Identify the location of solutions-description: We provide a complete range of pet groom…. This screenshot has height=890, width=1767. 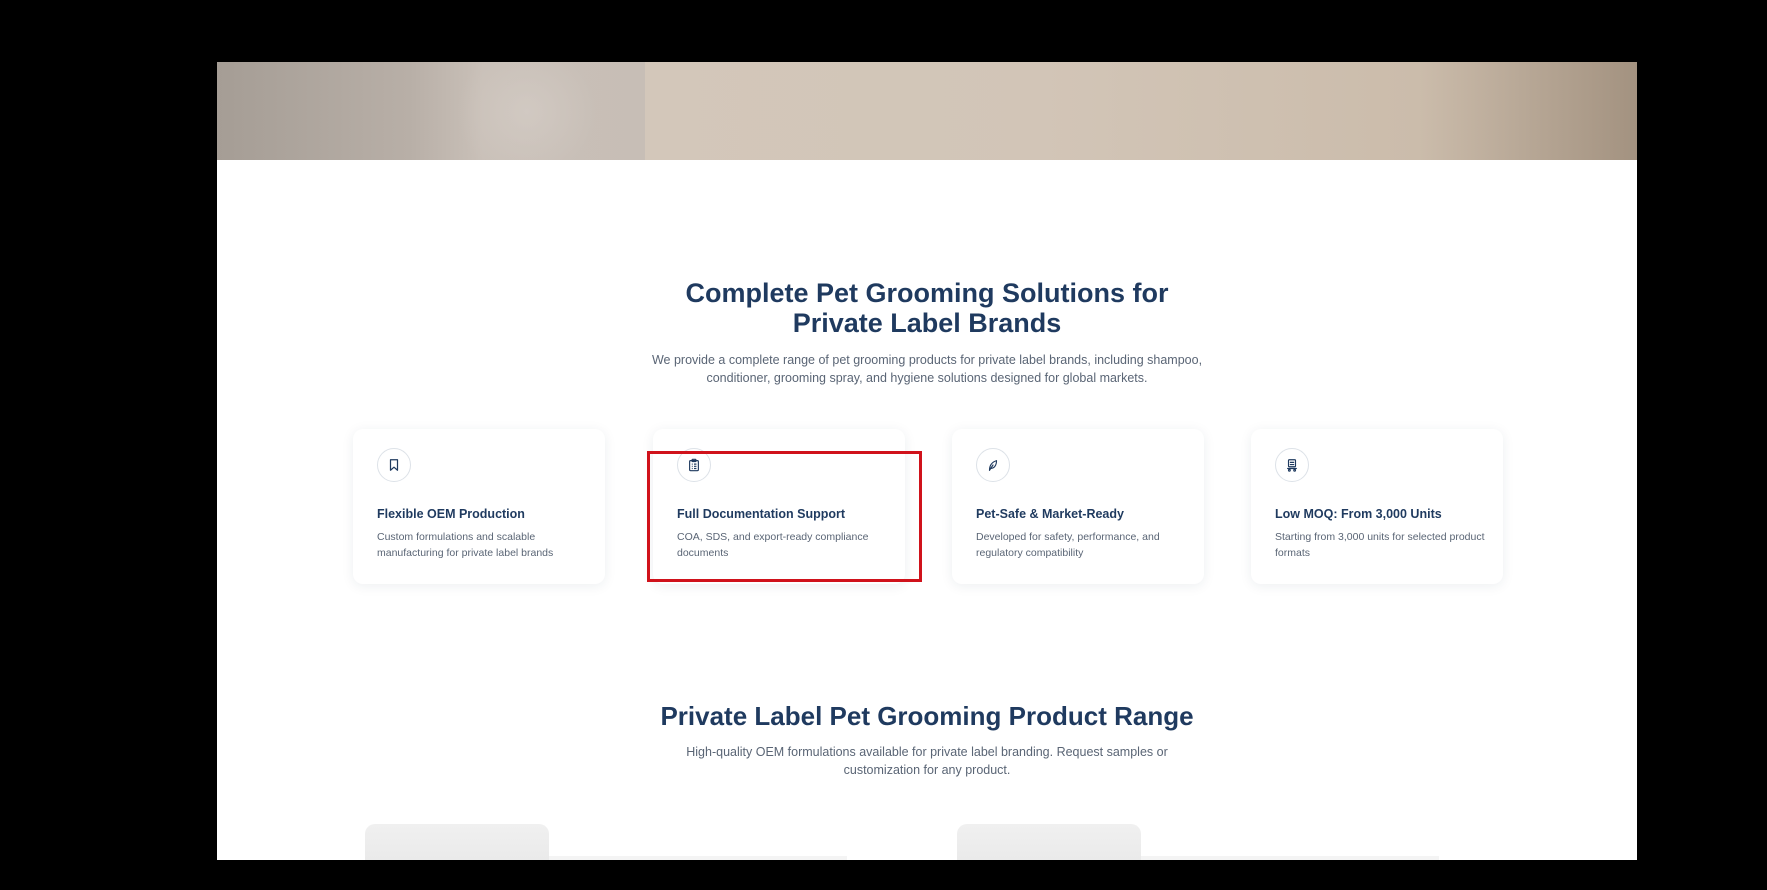
(927, 369).